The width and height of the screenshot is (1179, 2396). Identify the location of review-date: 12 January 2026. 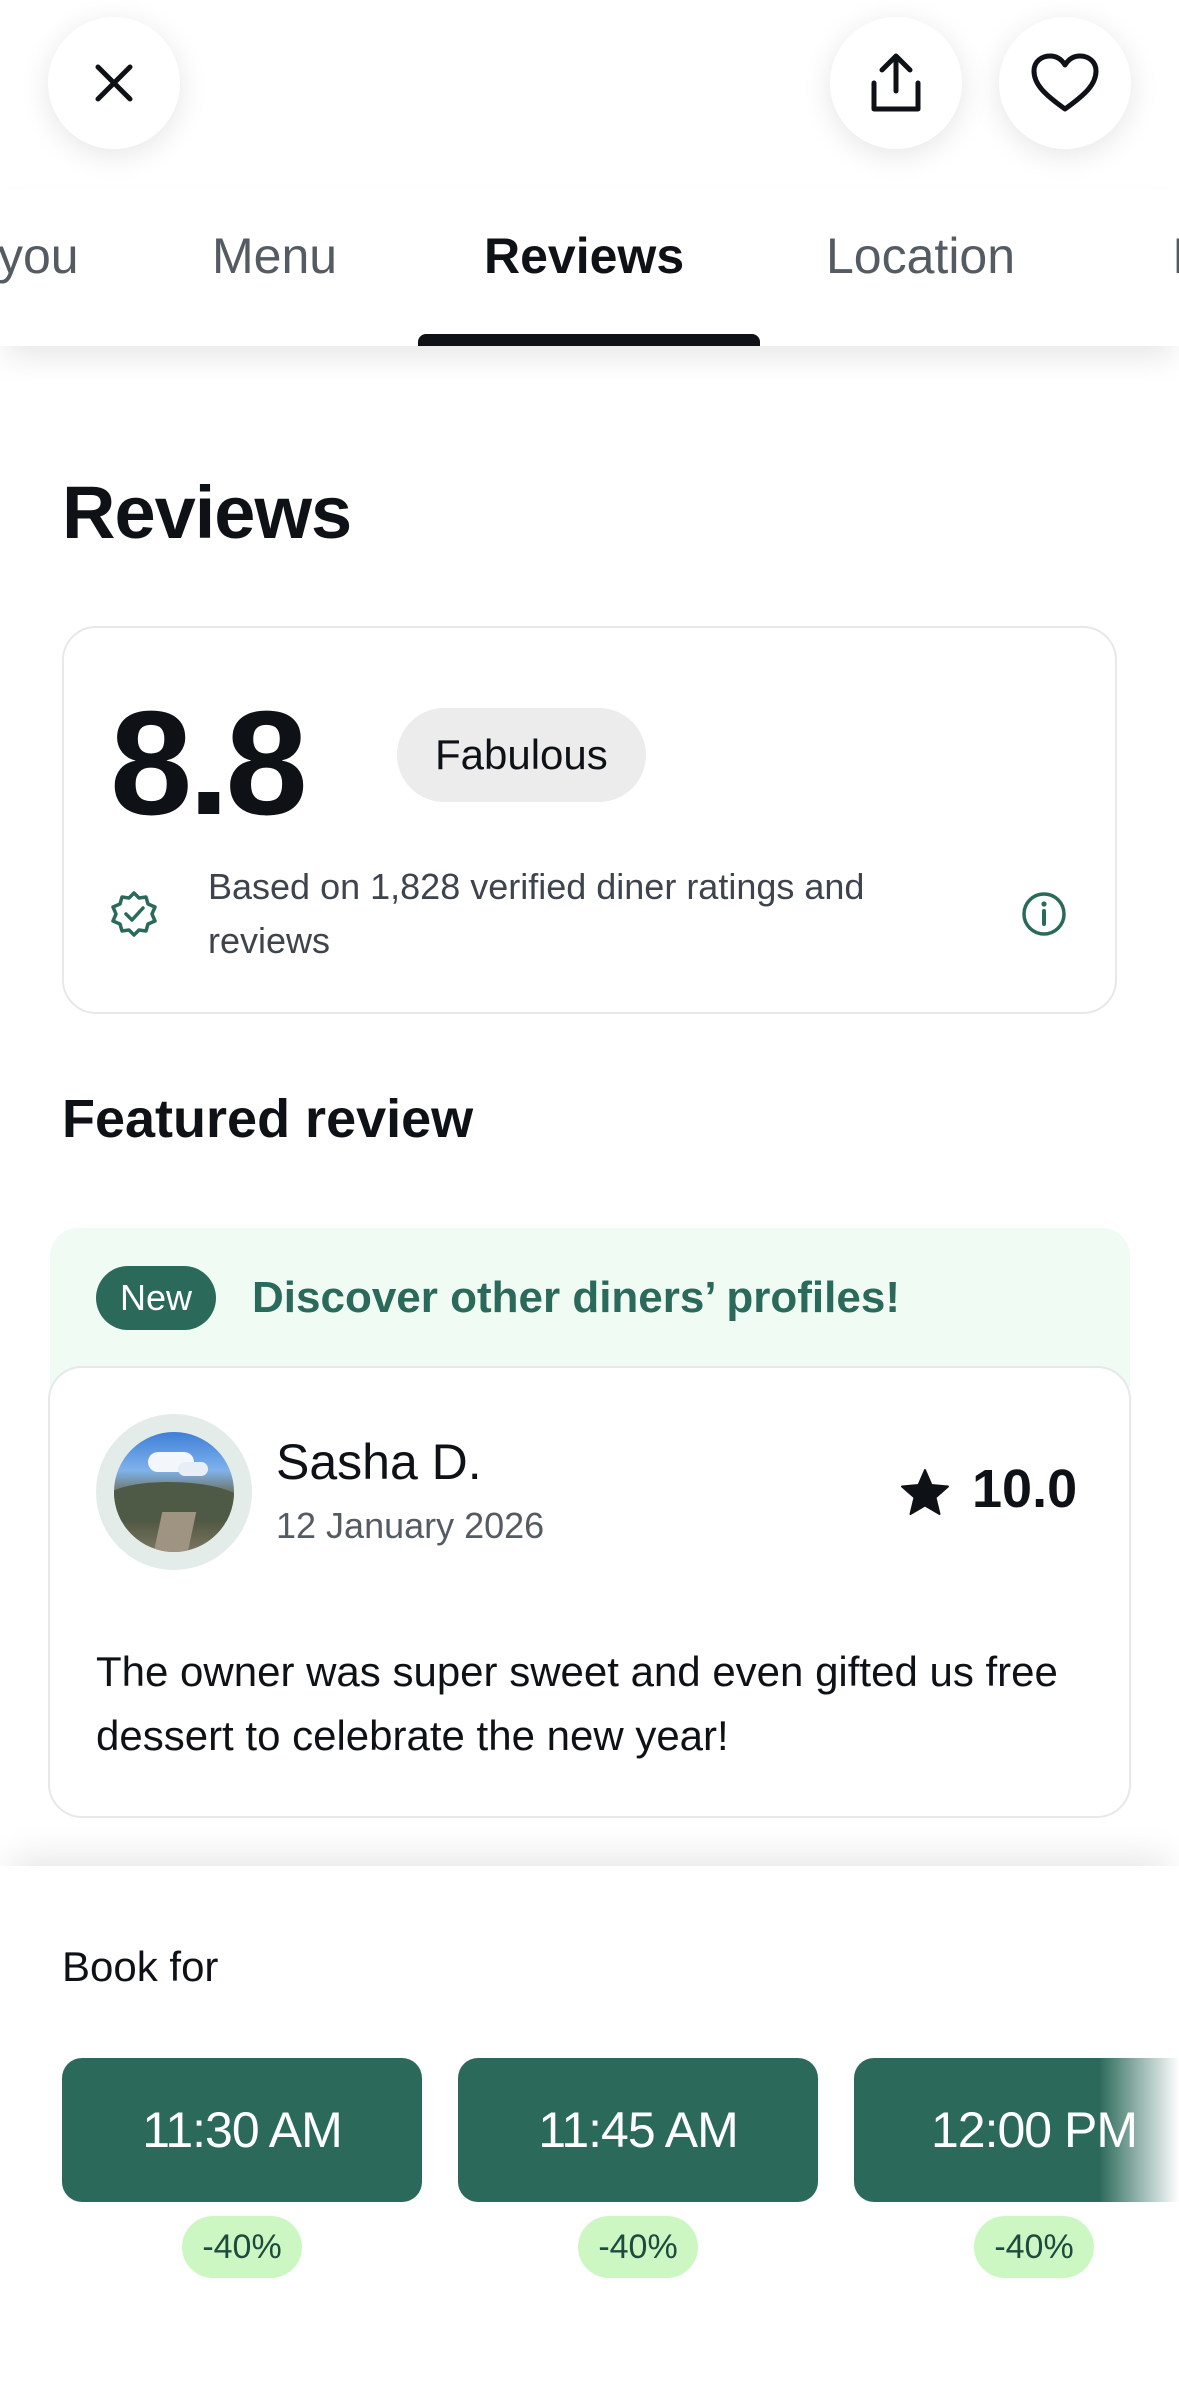
(410, 1525).